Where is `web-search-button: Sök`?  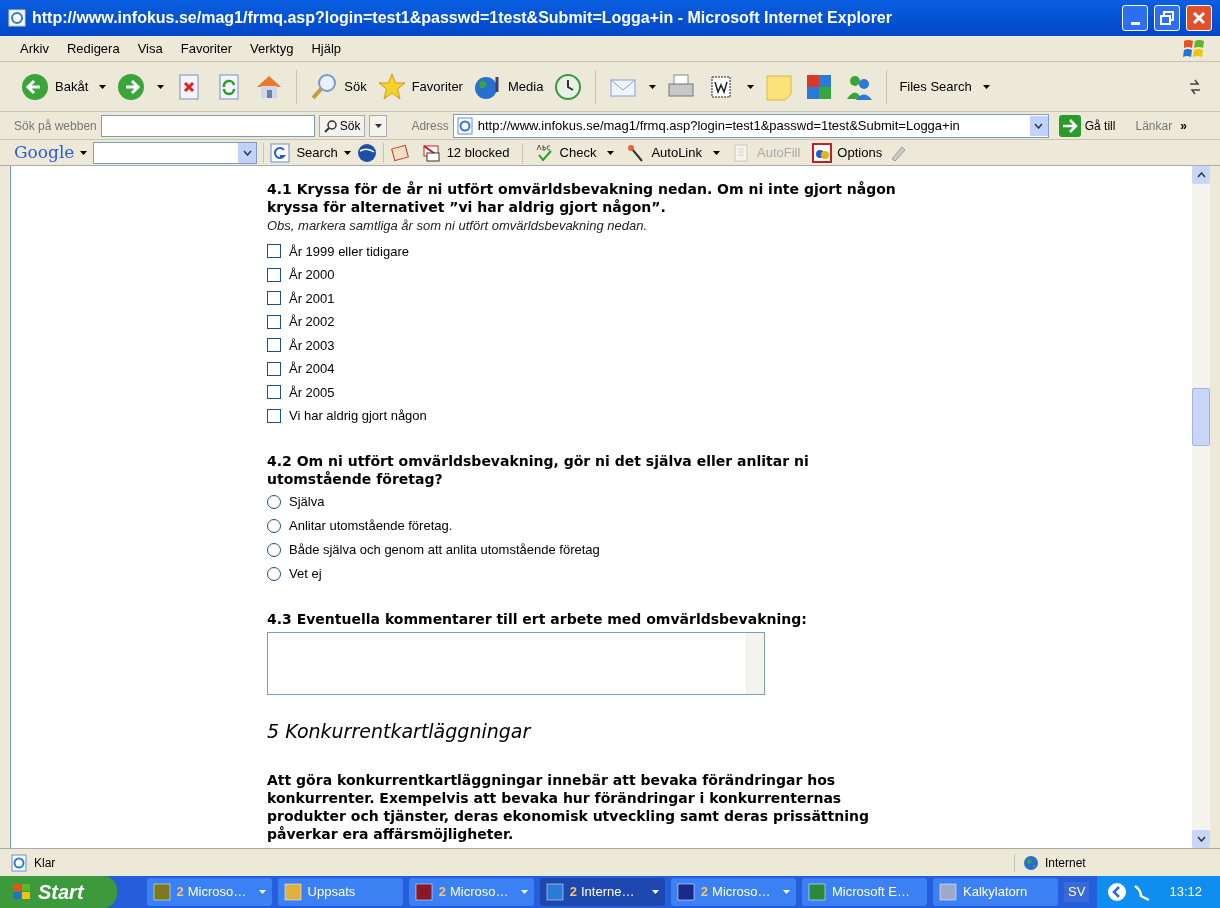 web-search-button: Sök is located at coordinates (342, 125).